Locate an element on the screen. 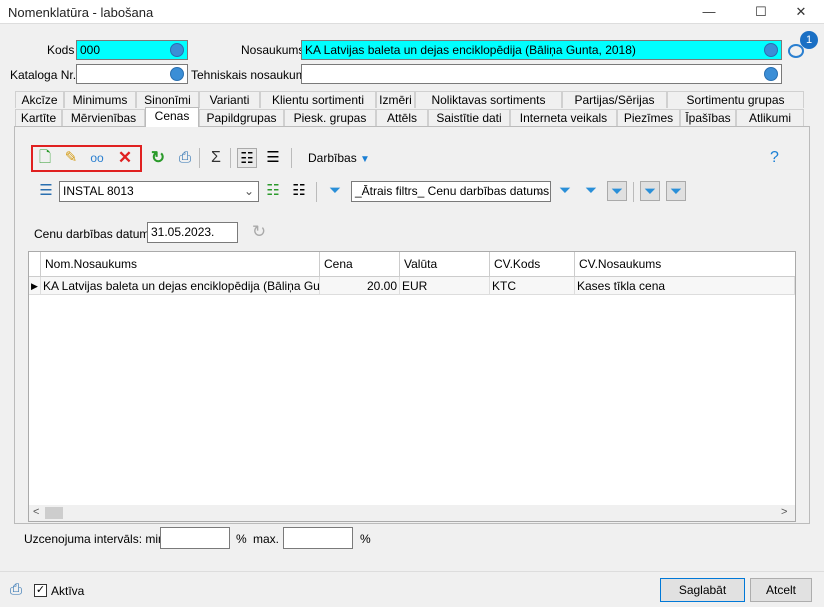  column-header-cena: Cena is located at coordinates (360, 264).